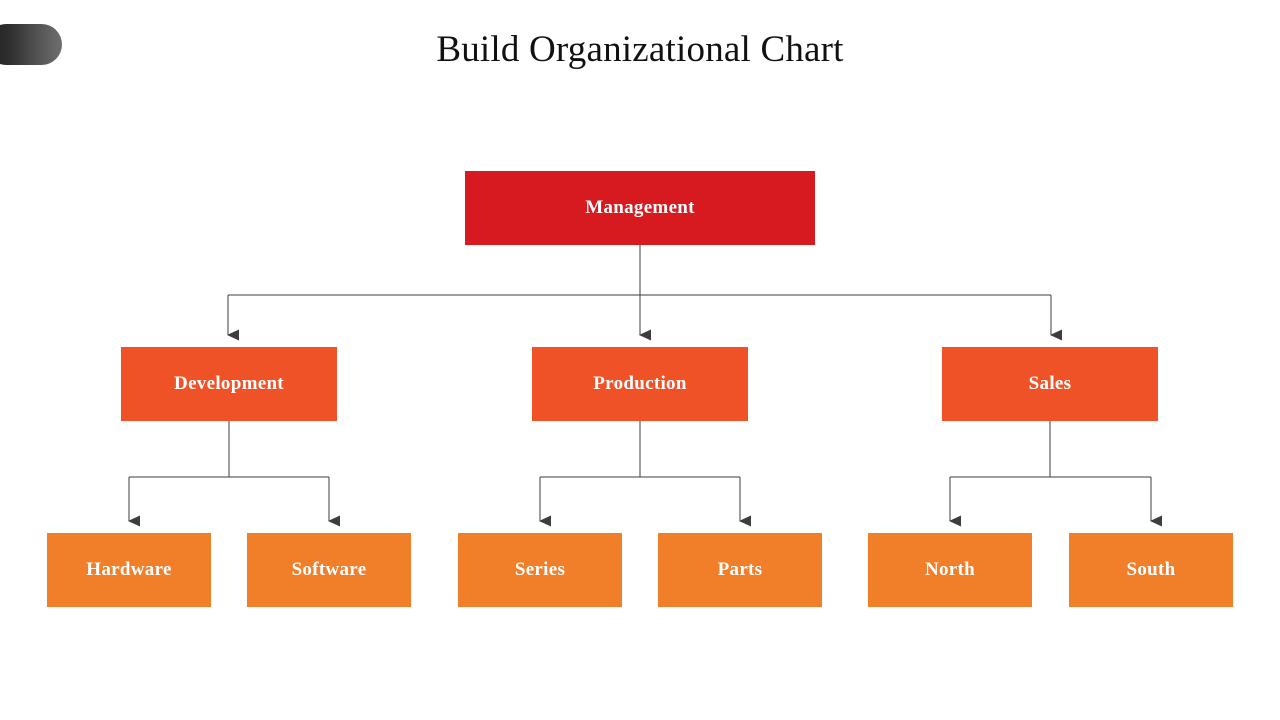 The image size is (1280, 720). I want to click on node-development: Development, so click(229, 384).